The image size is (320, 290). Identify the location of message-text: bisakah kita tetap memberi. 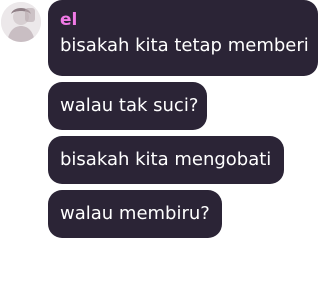
(184, 45).